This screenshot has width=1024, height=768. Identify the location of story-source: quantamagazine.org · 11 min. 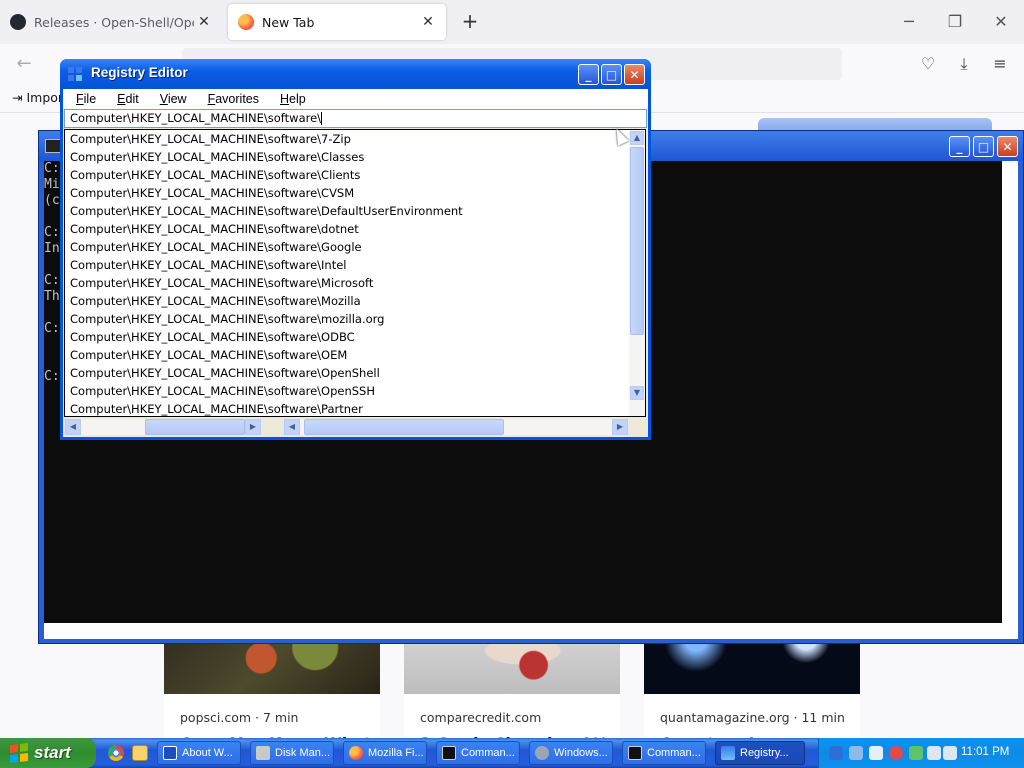
(752, 717).